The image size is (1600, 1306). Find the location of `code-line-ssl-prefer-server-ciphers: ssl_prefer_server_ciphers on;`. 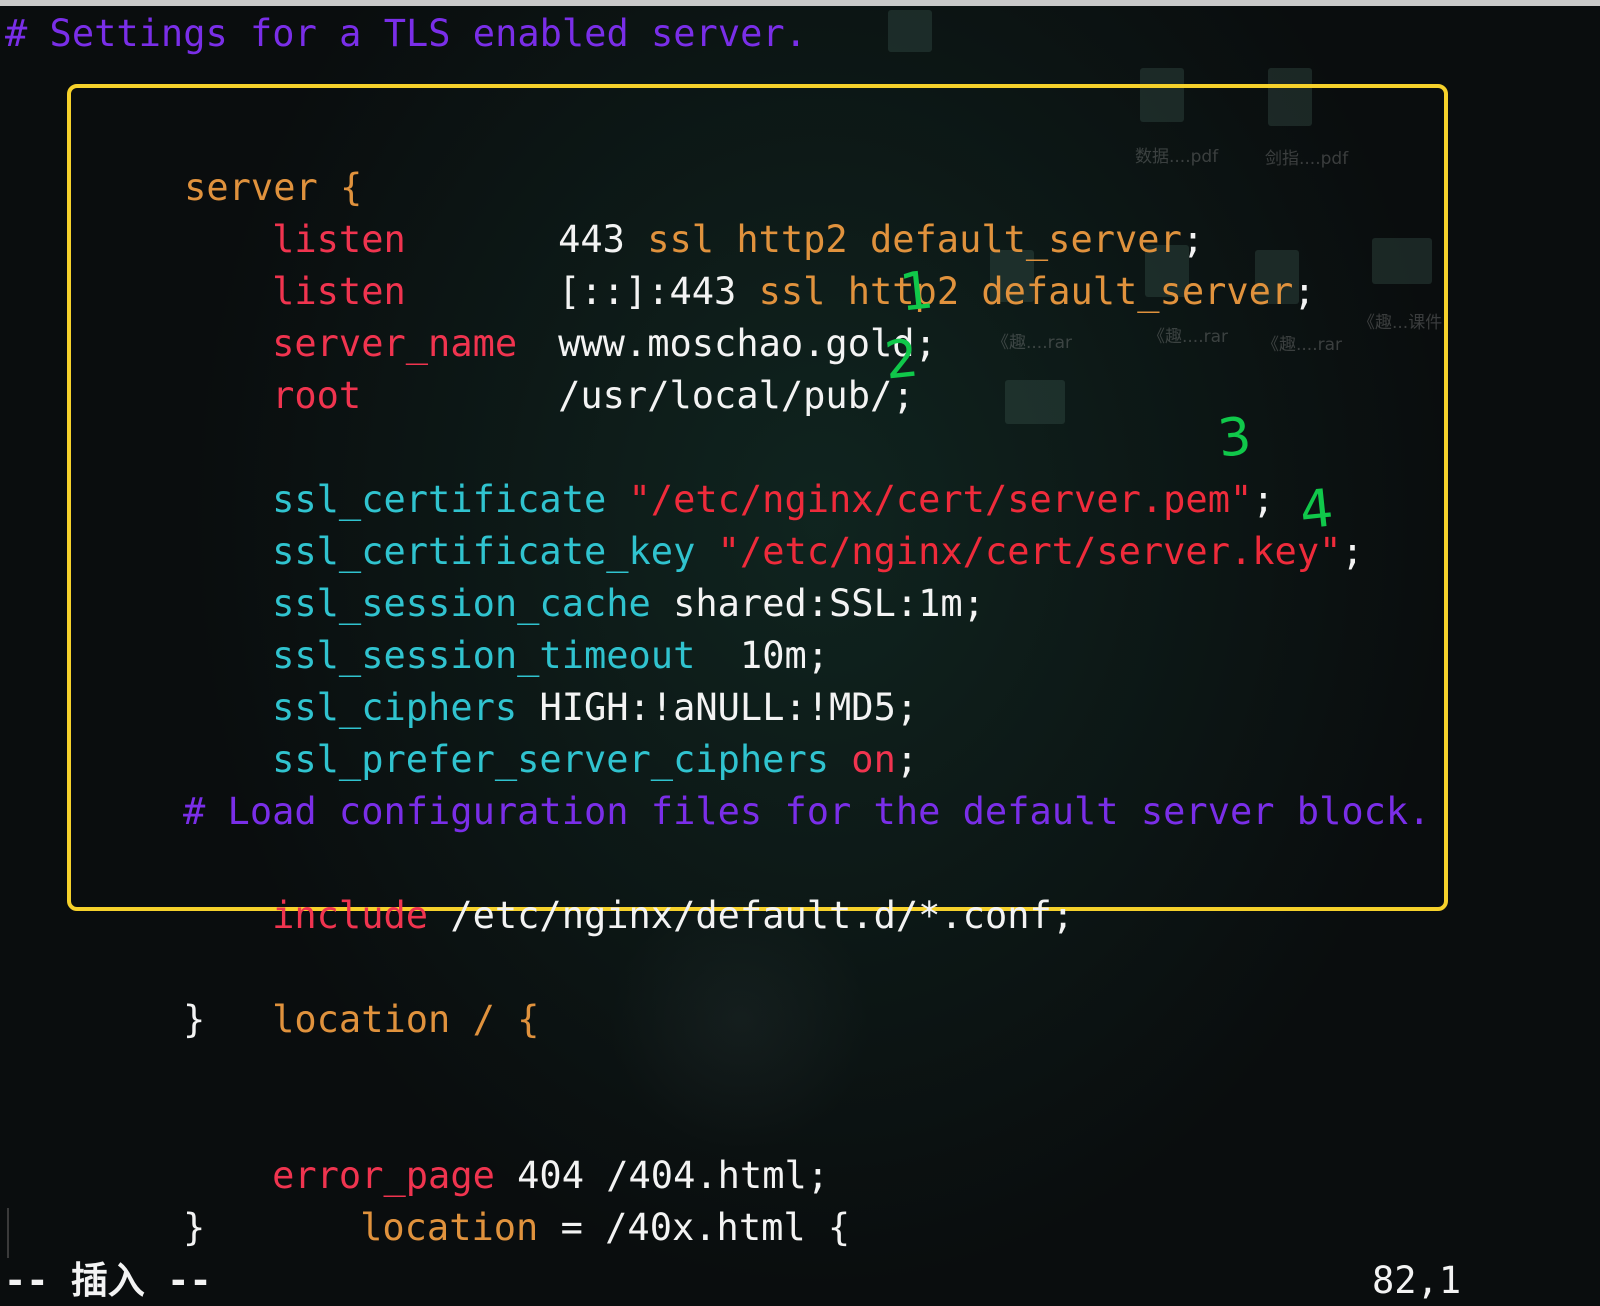

code-line-ssl-prefer-server-ciphers: ssl_prefer_server_ciphers on; is located at coordinates (550, 731).